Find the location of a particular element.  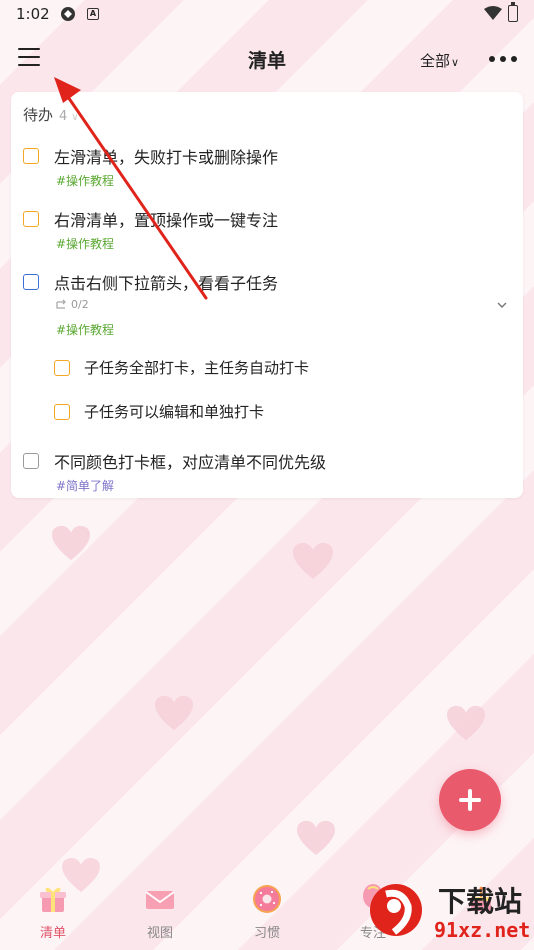

wifi-icon is located at coordinates (493, 13).